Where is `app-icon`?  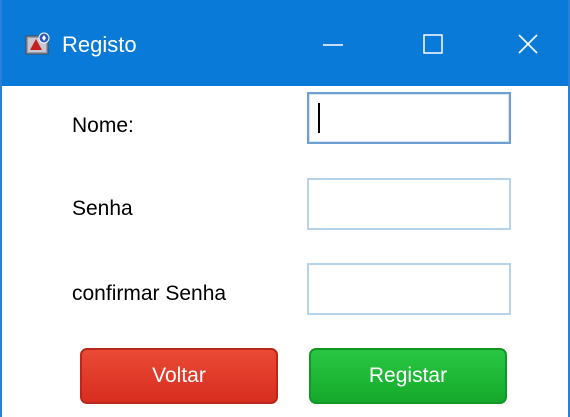
app-icon is located at coordinates (38, 43).